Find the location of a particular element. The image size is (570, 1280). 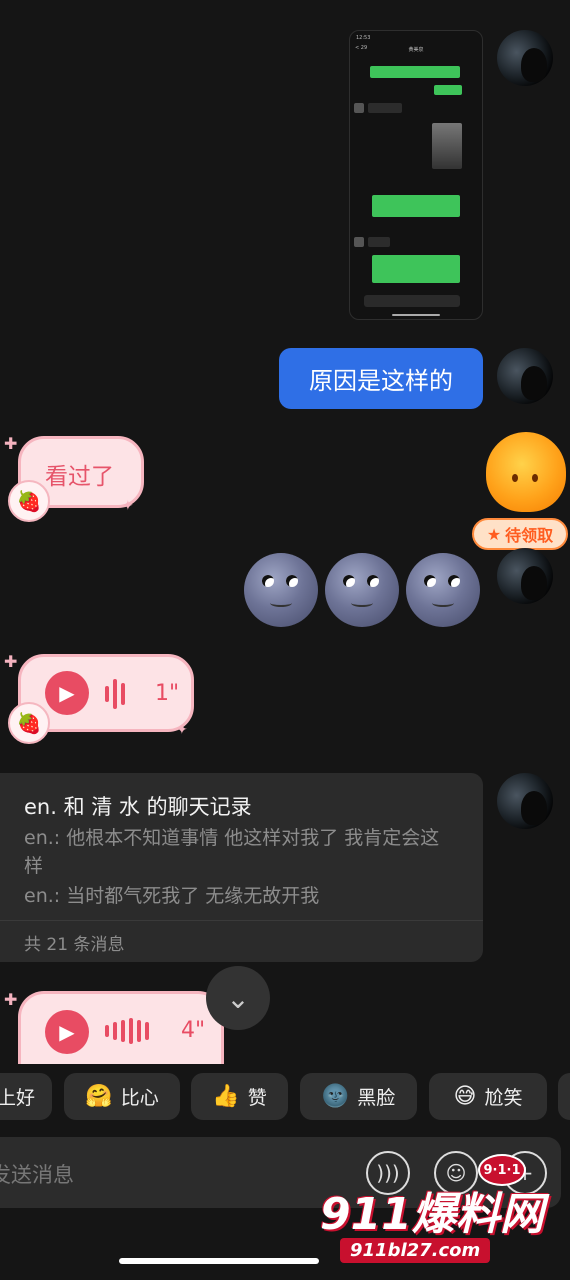

claim-reward-button: ★ 待领取 is located at coordinates (520, 534).